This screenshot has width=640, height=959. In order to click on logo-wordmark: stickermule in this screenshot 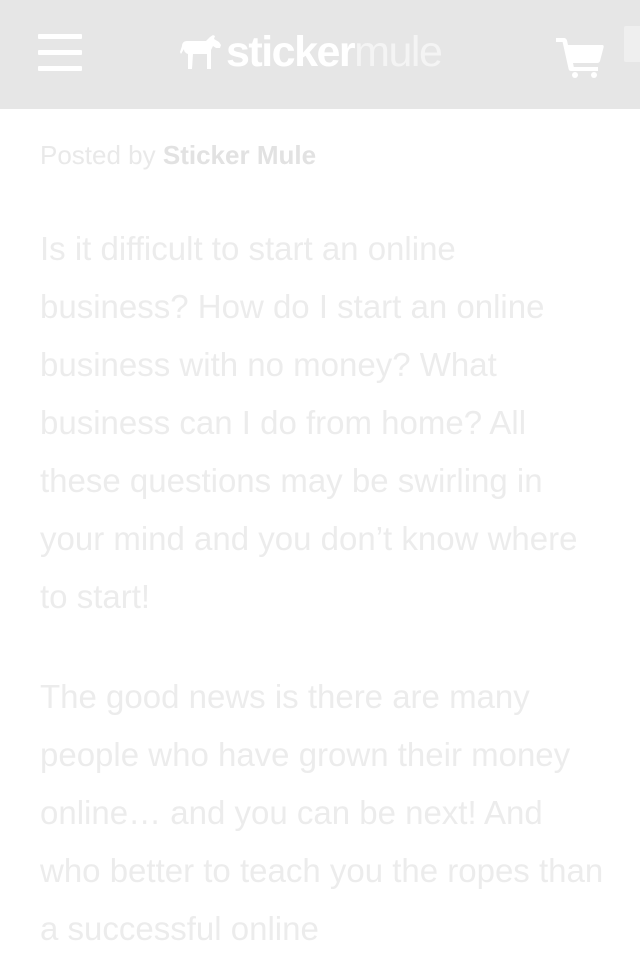, I will do `click(334, 52)`.